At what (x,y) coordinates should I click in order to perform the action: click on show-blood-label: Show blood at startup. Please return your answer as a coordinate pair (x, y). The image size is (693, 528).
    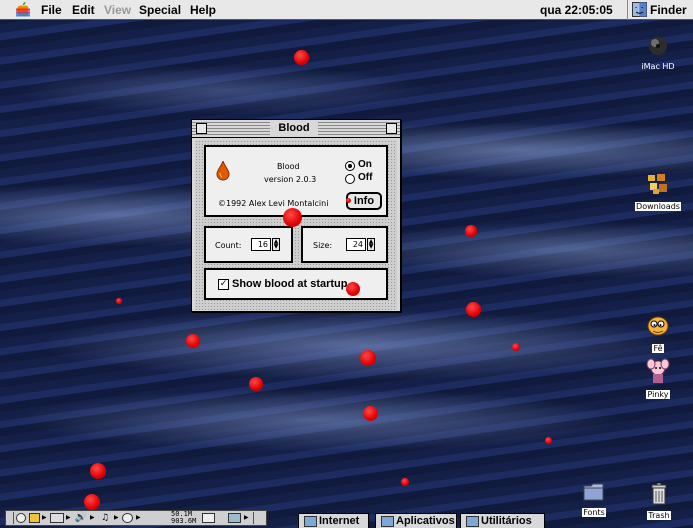
    Looking at the image, I should click on (290, 284).